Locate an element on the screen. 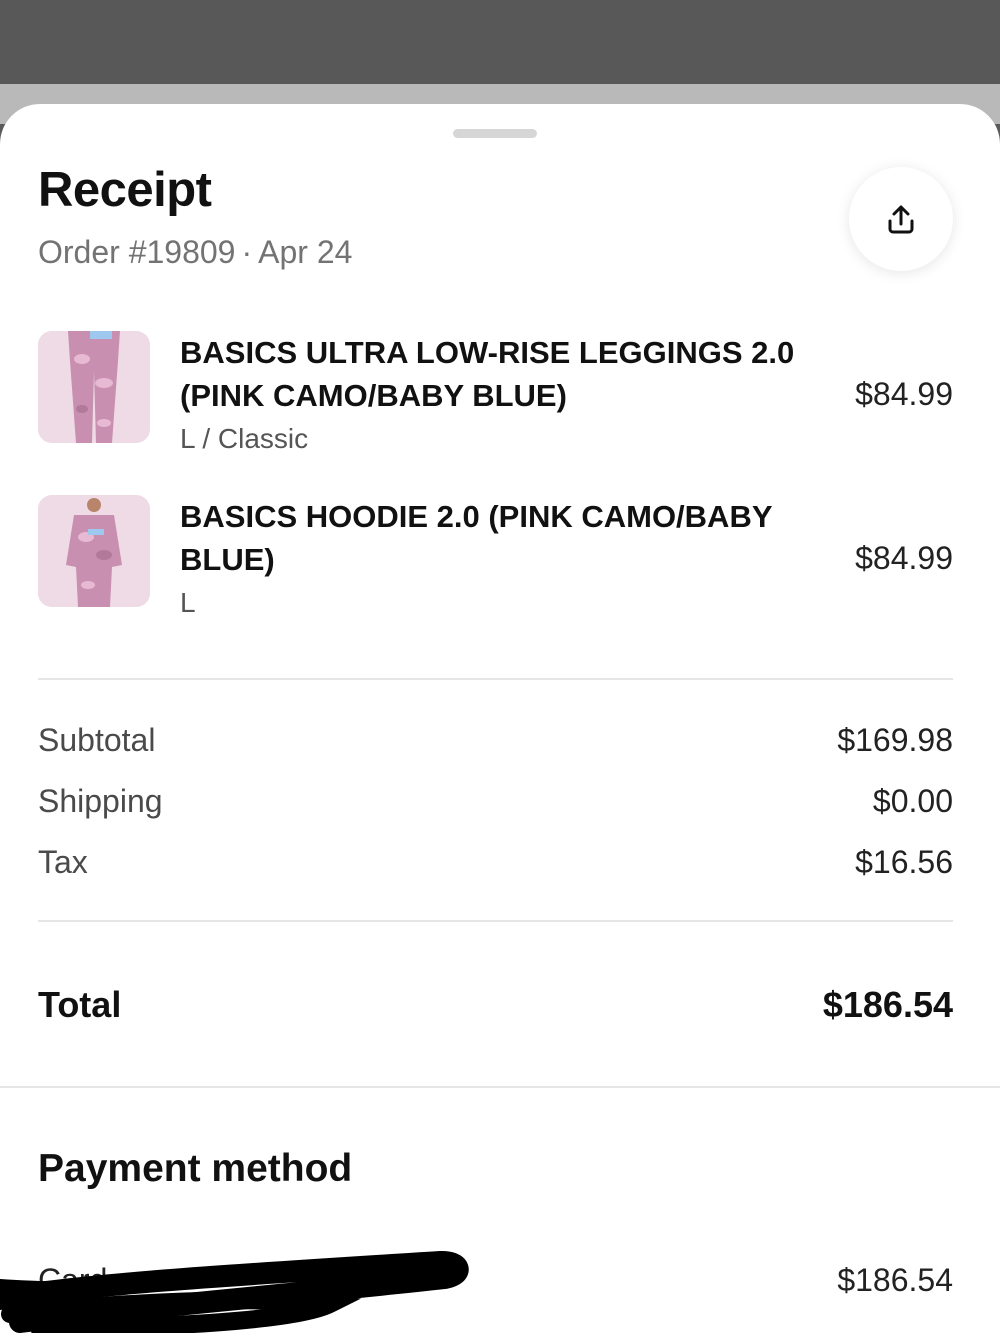 The width and height of the screenshot is (1000, 1333). sheet-grabber-handle is located at coordinates (495, 133).